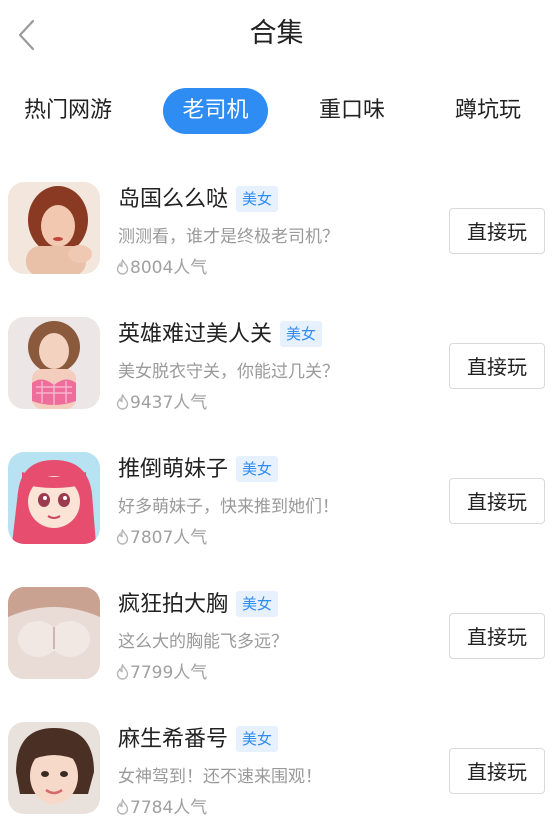  What do you see at coordinates (198, 605) in the screenshot?
I see `game-title: 疯狂拍大胸 美女` at bounding box center [198, 605].